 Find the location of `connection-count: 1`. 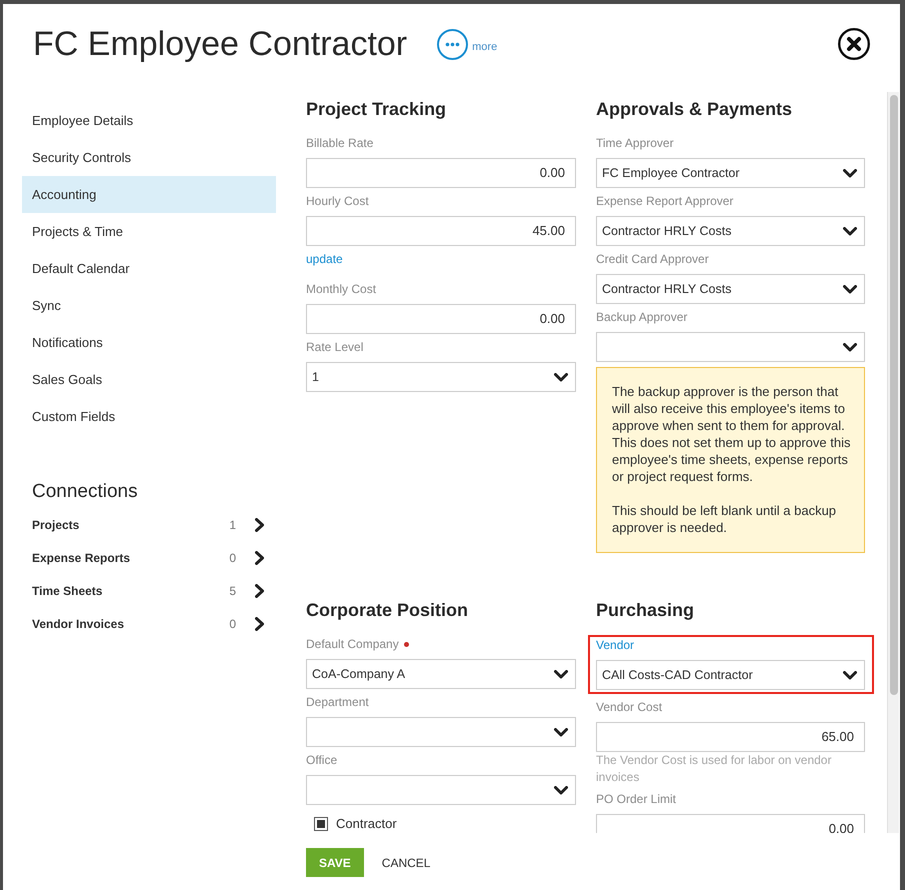

connection-count: 1 is located at coordinates (232, 525).